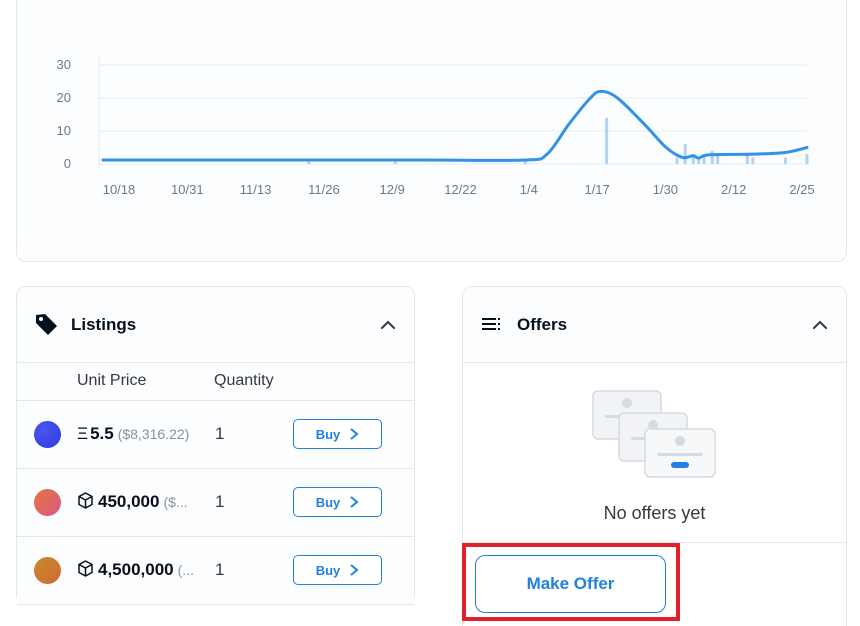 The image size is (860, 626). What do you see at coordinates (112, 380) in the screenshot?
I see `unit-price-header: Unit Price` at bounding box center [112, 380].